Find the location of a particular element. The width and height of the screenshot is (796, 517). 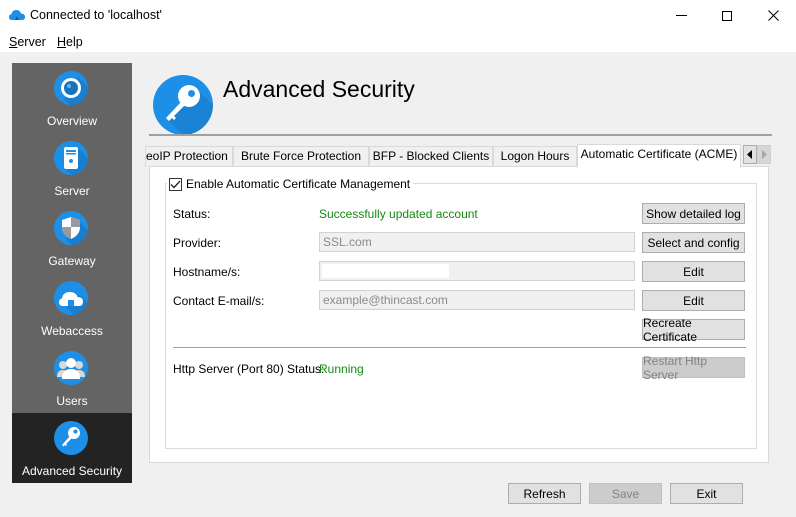

hostnames-field is located at coordinates (477, 271).